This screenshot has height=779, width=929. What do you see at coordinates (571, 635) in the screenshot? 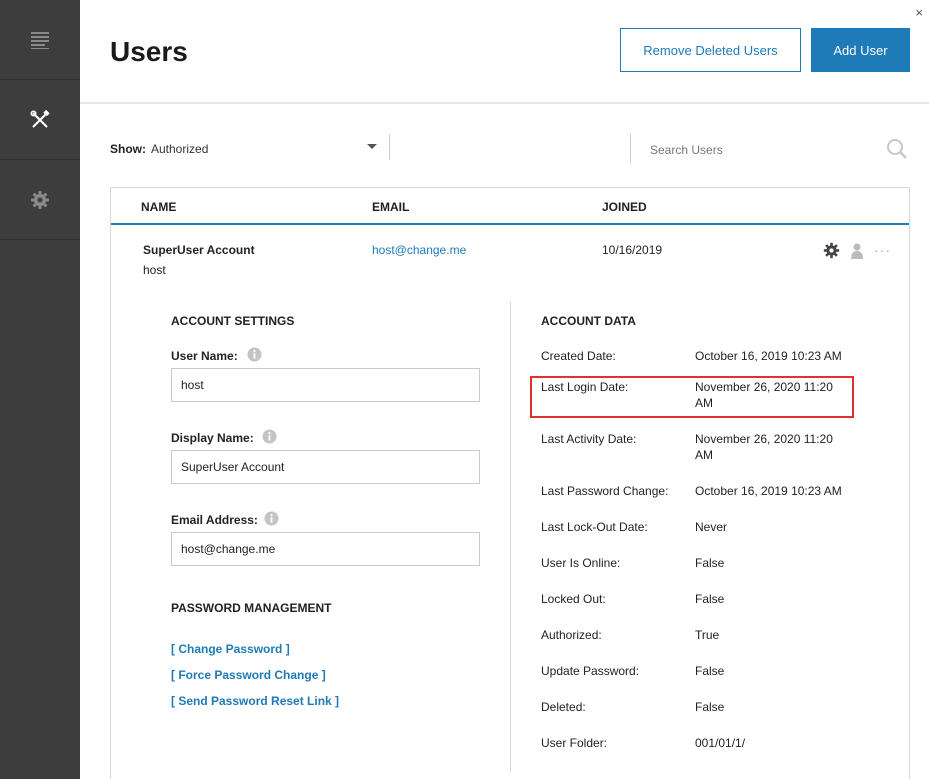
I see `authorized-label: Authorized:` at bounding box center [571, 635].